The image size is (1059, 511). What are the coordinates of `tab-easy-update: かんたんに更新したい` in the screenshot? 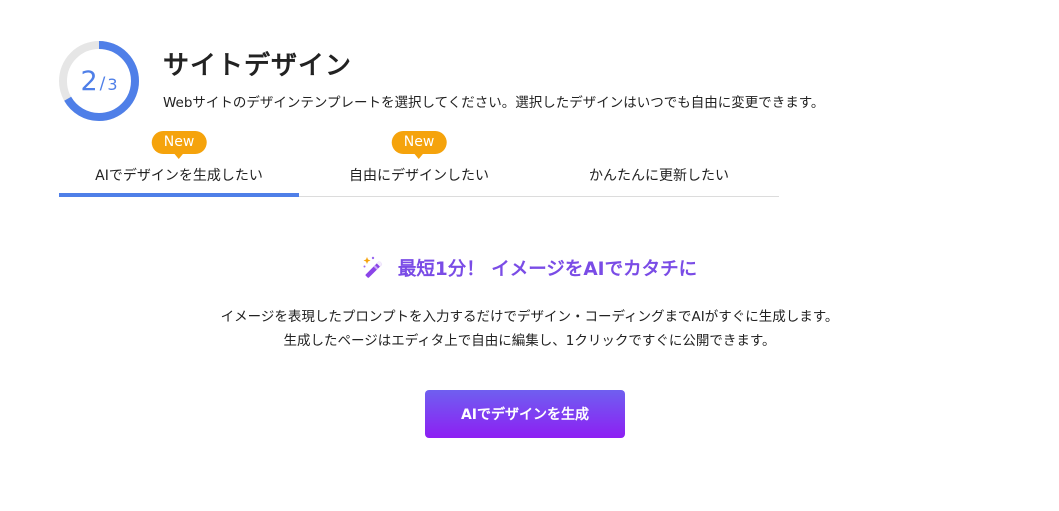 It's located at (659, 163).